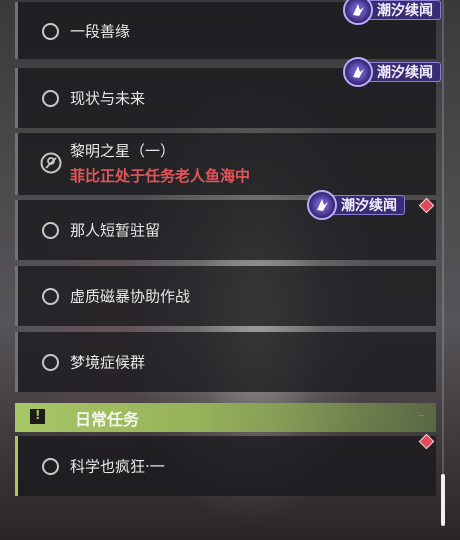 The image size is (460, 540). What do you see at coordinates (225, 417) in the screenshot?
I see `daily-quests-header: ! 日常任务 ···` at bounding box center [225, 417].